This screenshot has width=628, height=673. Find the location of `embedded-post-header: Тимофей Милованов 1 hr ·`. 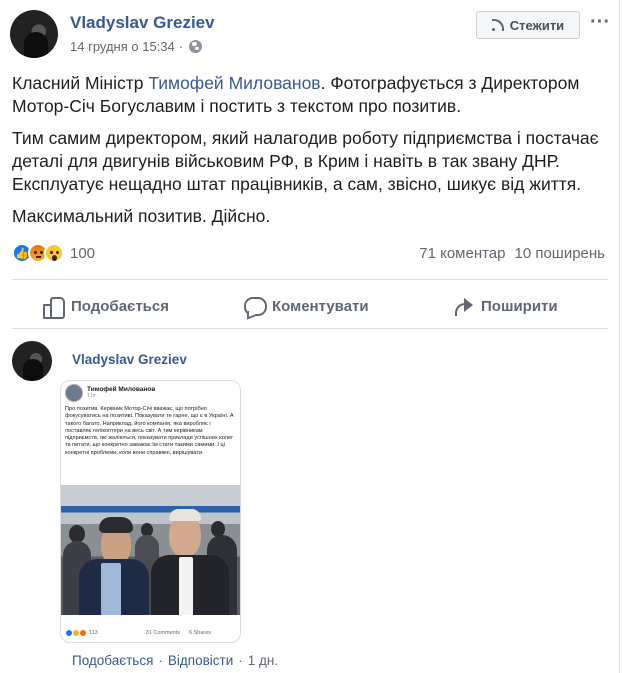

embedded-post-header: Тимофей Милованов 1 hr · is located at coordinates (110, 393).